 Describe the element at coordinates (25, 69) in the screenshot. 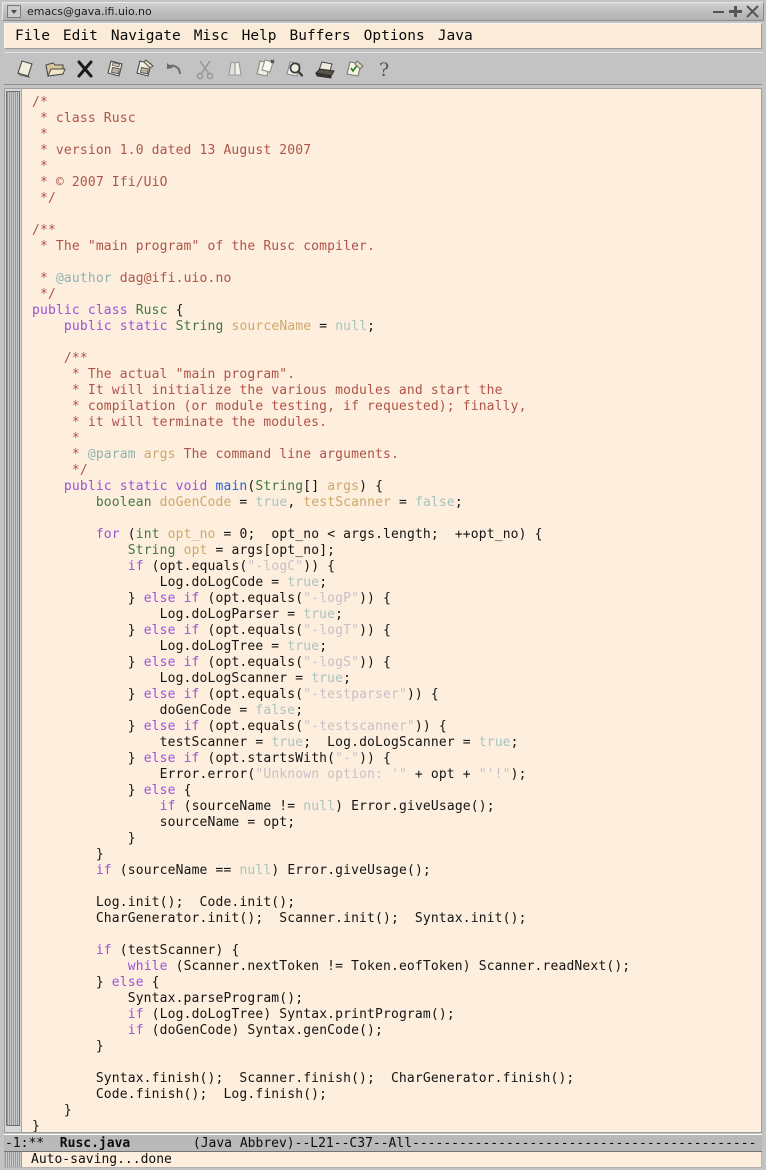

I see `new-file-icon` at that location.